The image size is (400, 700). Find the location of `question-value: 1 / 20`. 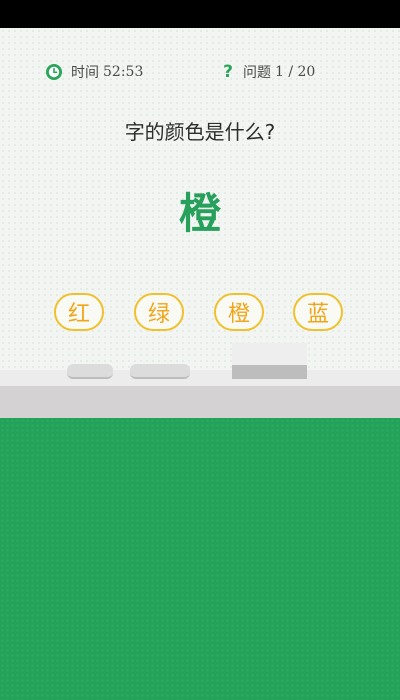

question-value: 1 / 20 is located at coordinates (295, 72).